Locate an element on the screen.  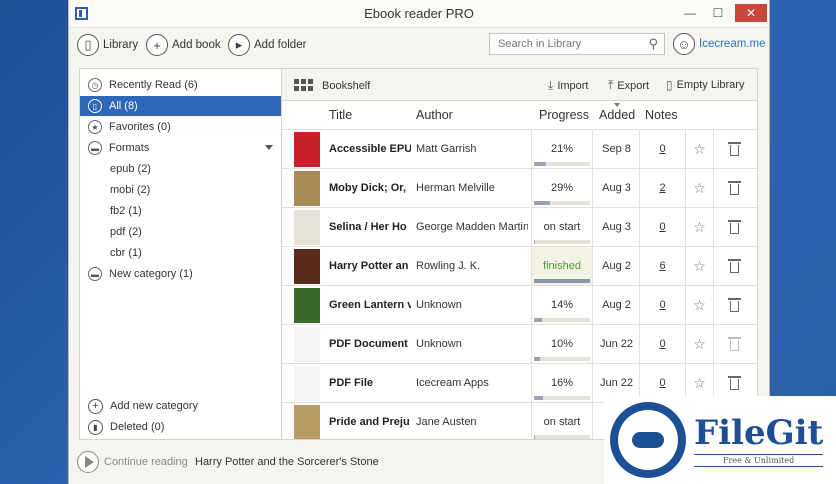
add-new-category-button: + Add new category is located at coordinates (180, 406).